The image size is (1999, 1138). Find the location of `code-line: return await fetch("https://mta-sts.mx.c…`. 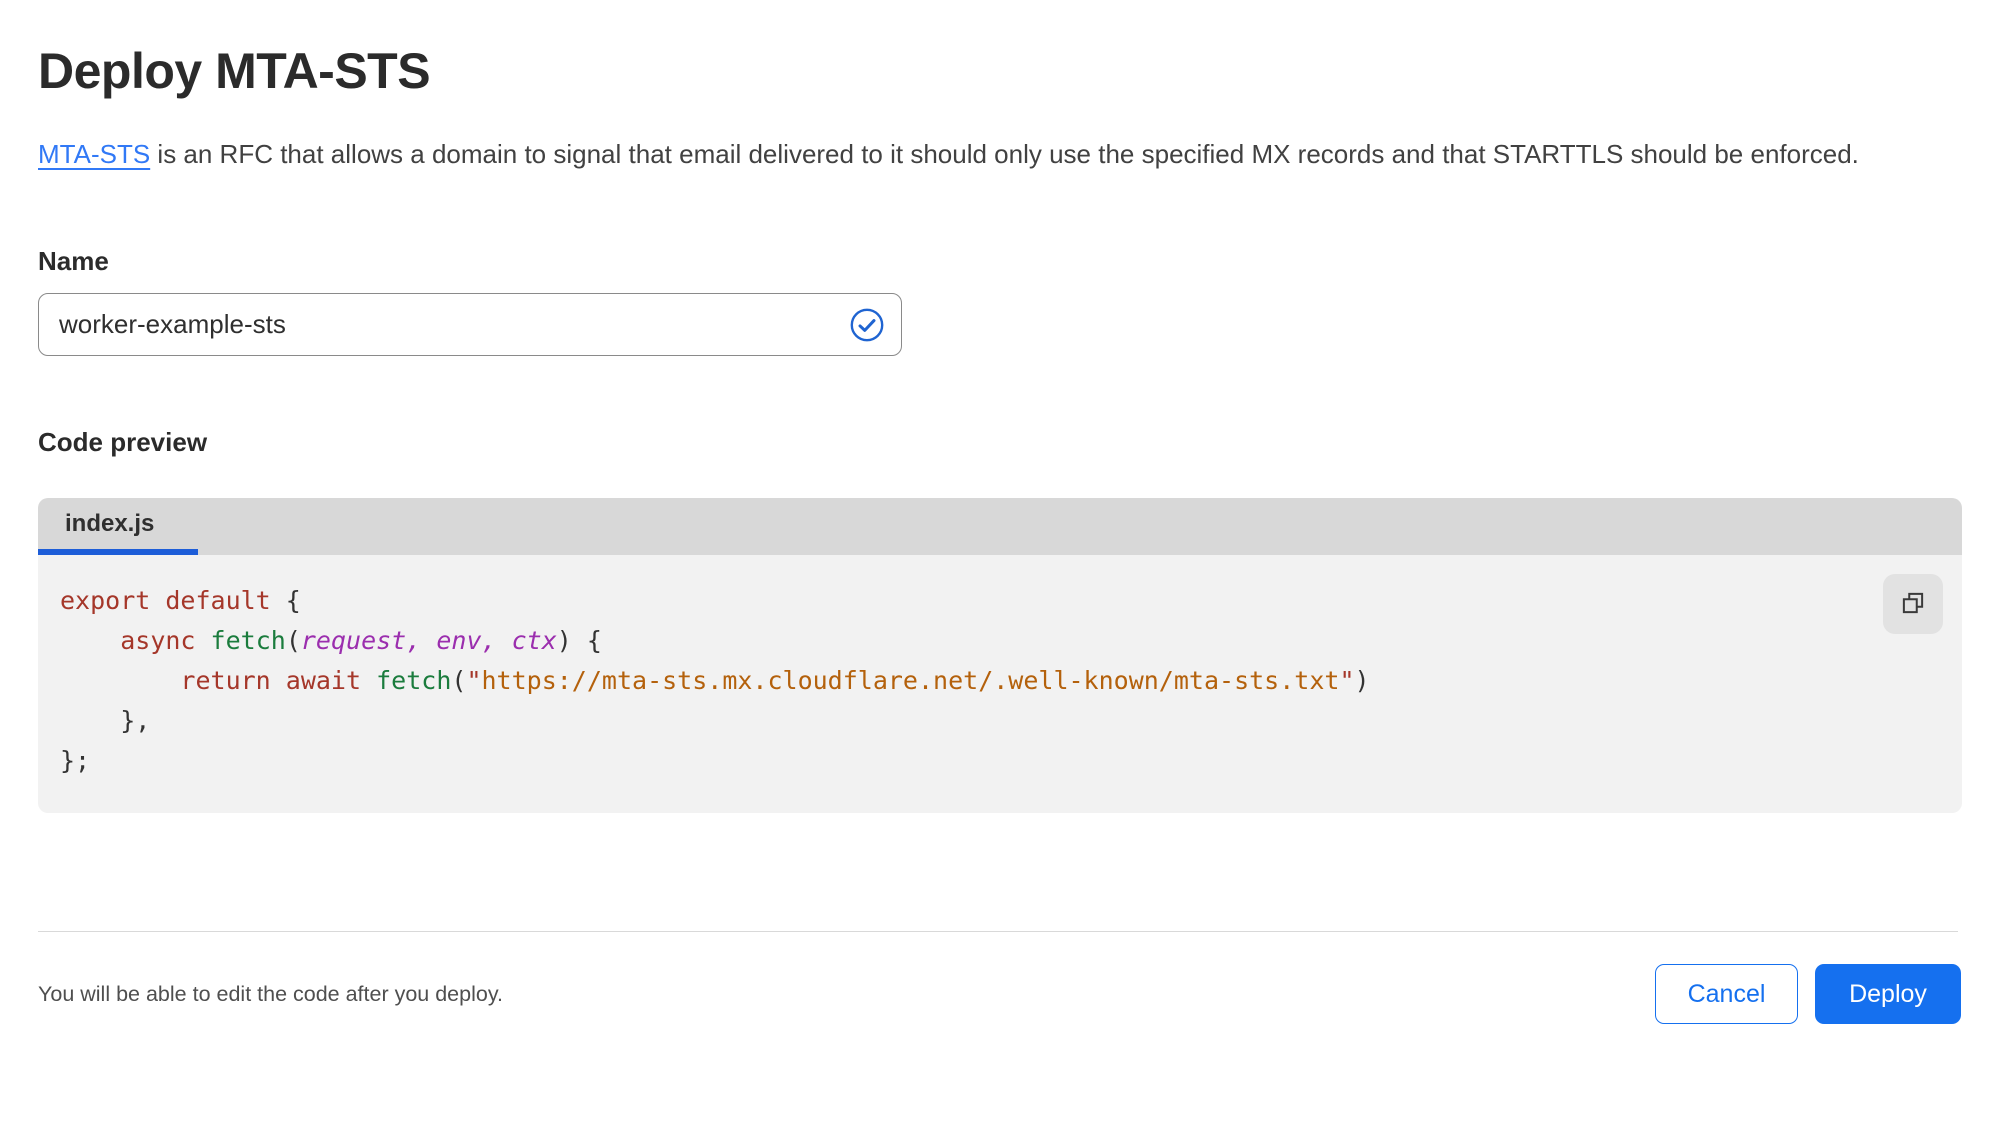

code-line: return await fetch("https://mta-sts.mx.c… is located at coordinates (775, 680).